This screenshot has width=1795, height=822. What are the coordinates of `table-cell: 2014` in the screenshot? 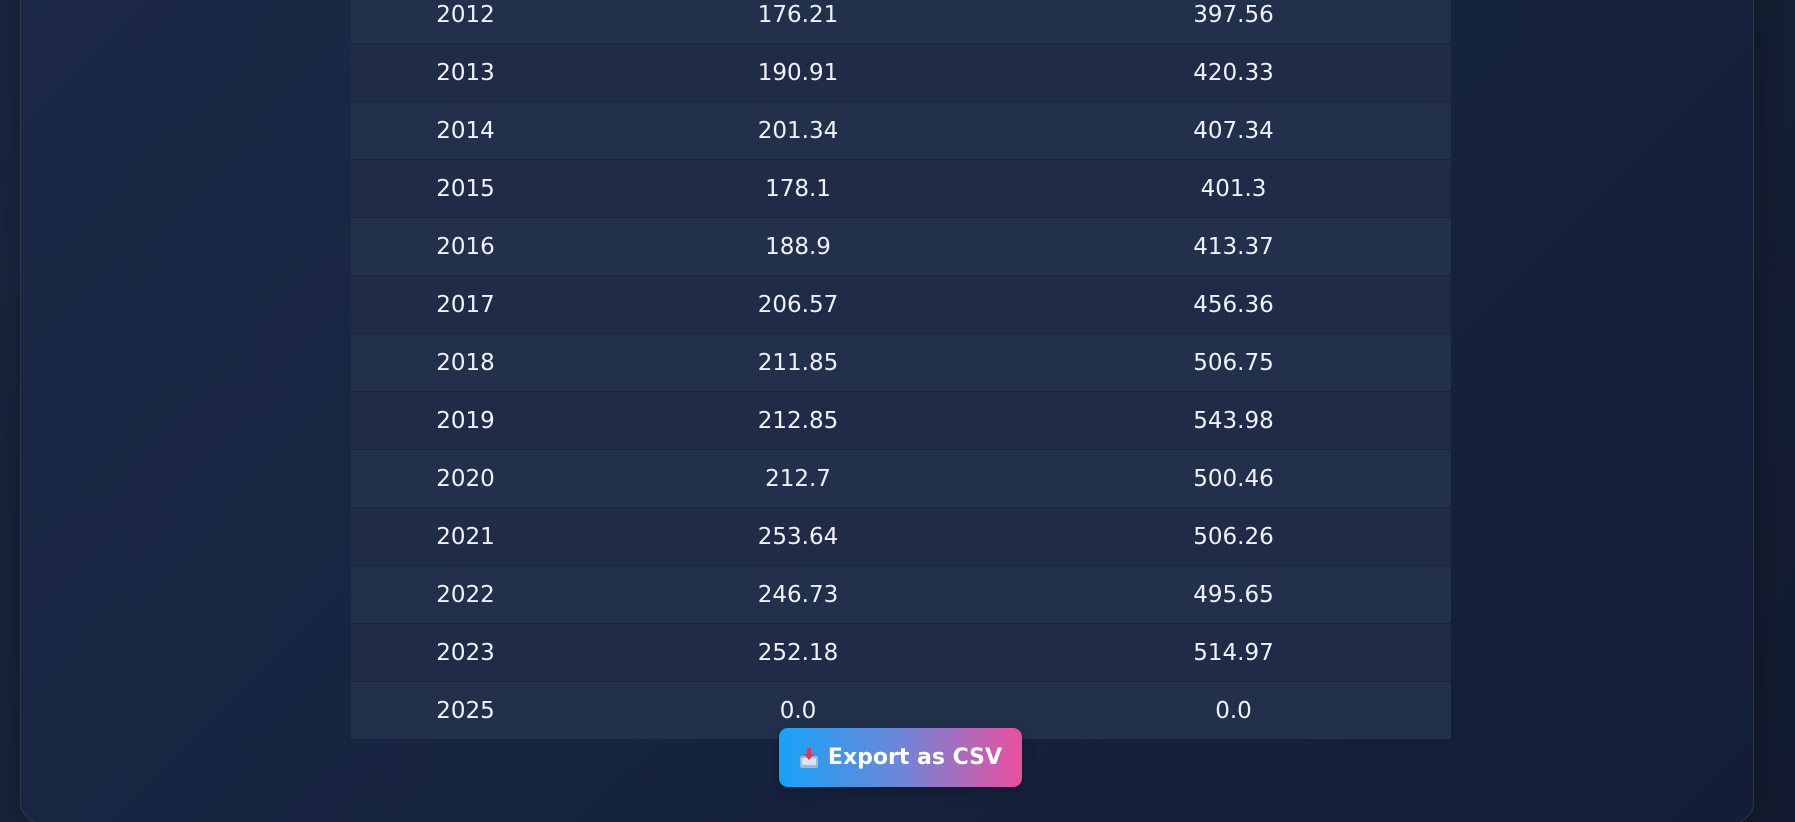 It's located at (465, 130).